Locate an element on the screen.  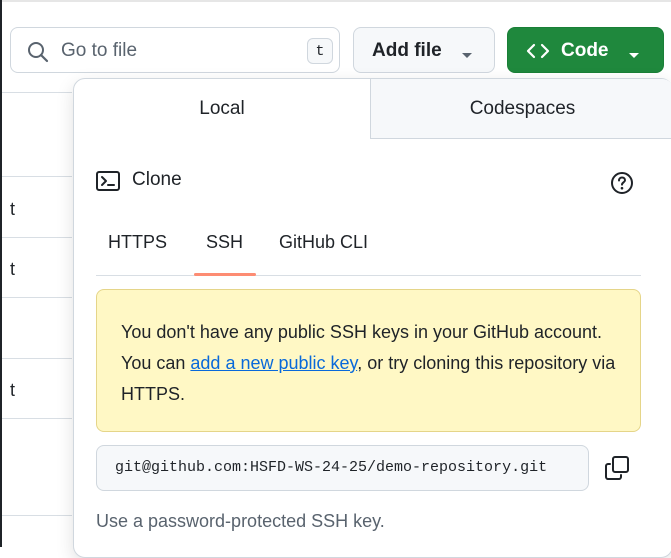
tab-https: HTTPS is located at coordinates (137, 242).